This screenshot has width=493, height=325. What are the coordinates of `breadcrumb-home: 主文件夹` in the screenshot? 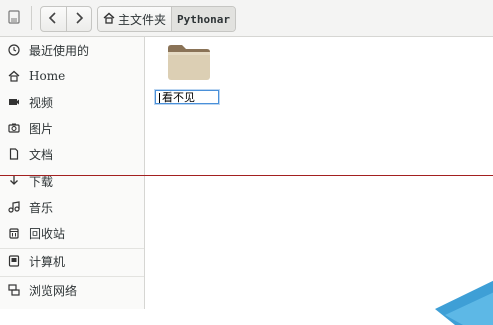 It's located at (135, 19).